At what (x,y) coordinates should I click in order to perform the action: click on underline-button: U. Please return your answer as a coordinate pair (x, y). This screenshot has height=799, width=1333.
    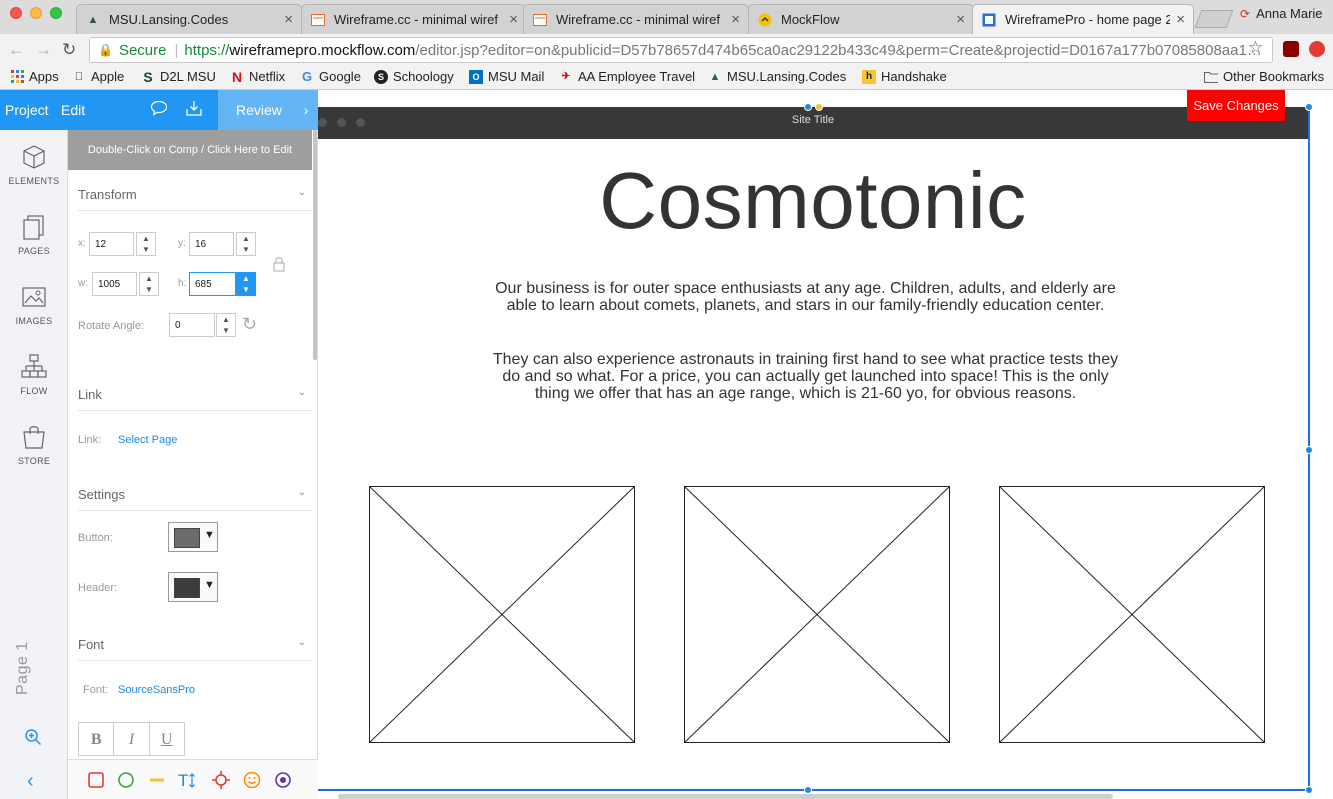
    Looking at the image, I should click on (167, 739).